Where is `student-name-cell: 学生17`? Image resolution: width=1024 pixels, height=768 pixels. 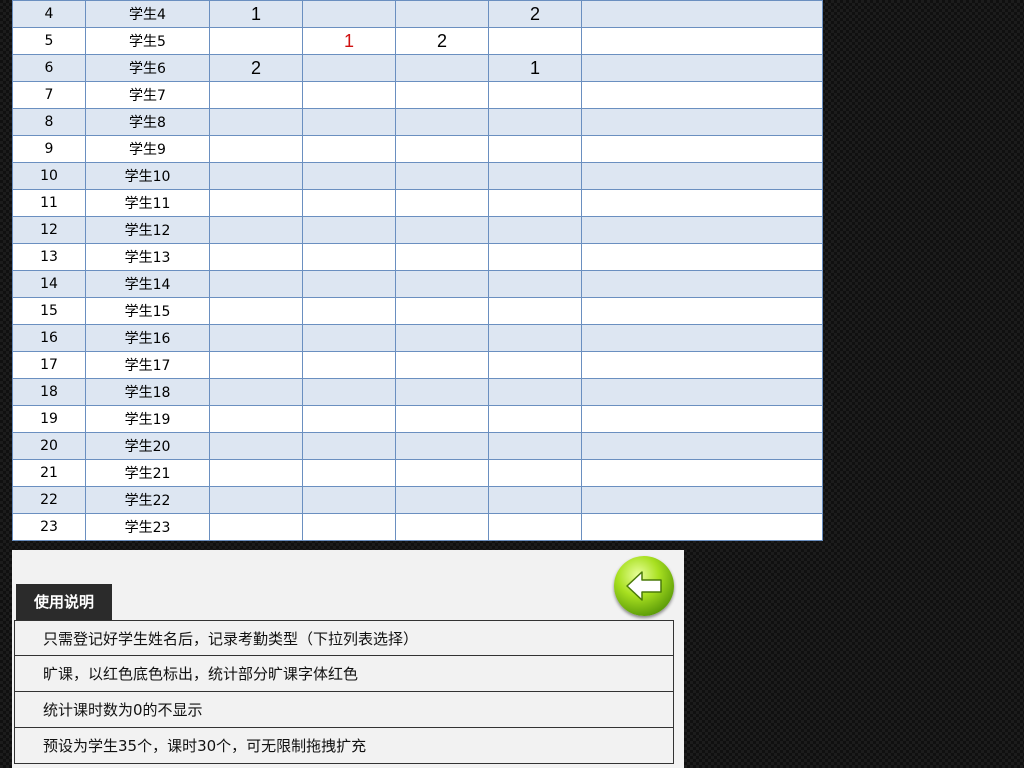 student-name-cell: 学生17 is located at coordinates (147, 365).